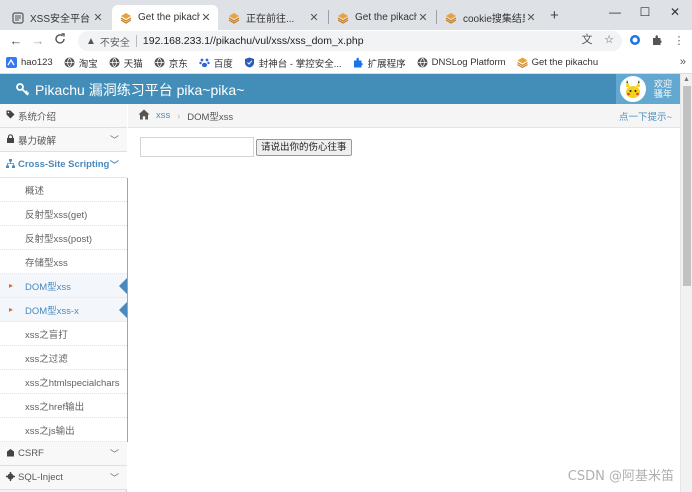 Image resolution: width=692 pixels, height=492 pixels. I want to click on sitemap-icon, so click(11, 164).